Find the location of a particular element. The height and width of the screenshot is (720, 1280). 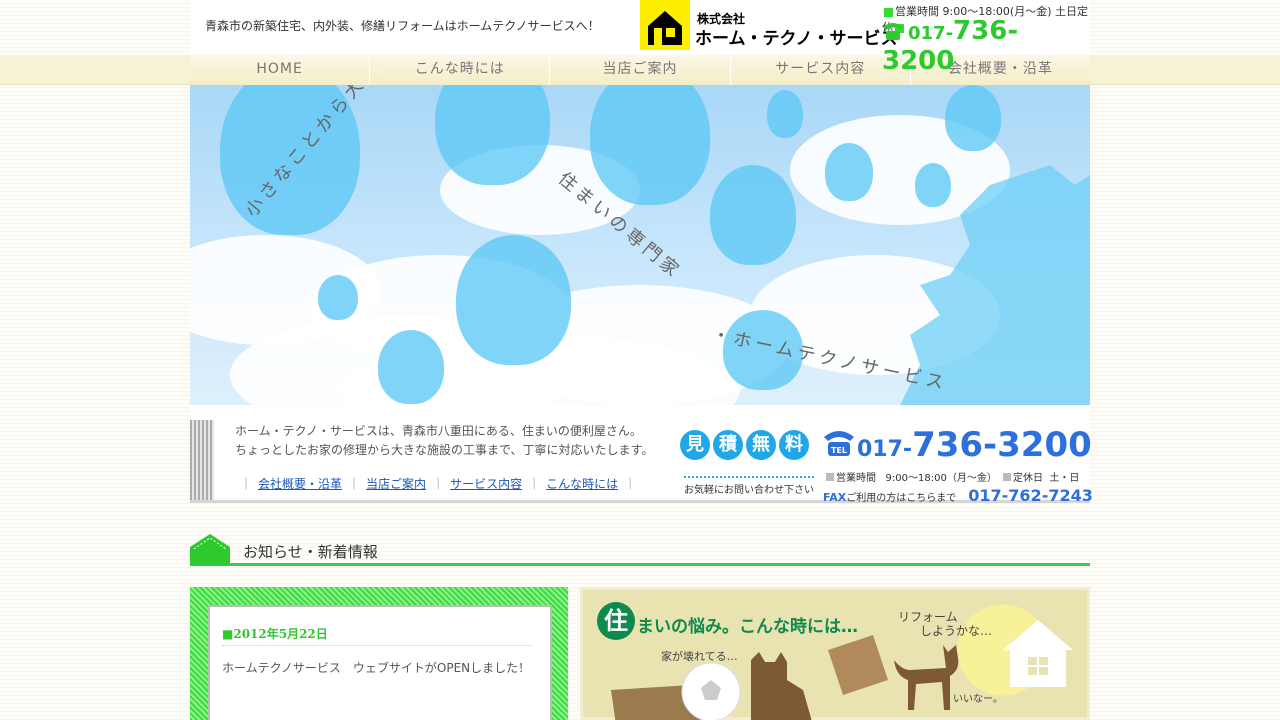

banner-badge: 住 is located at coordinates (616, 621).